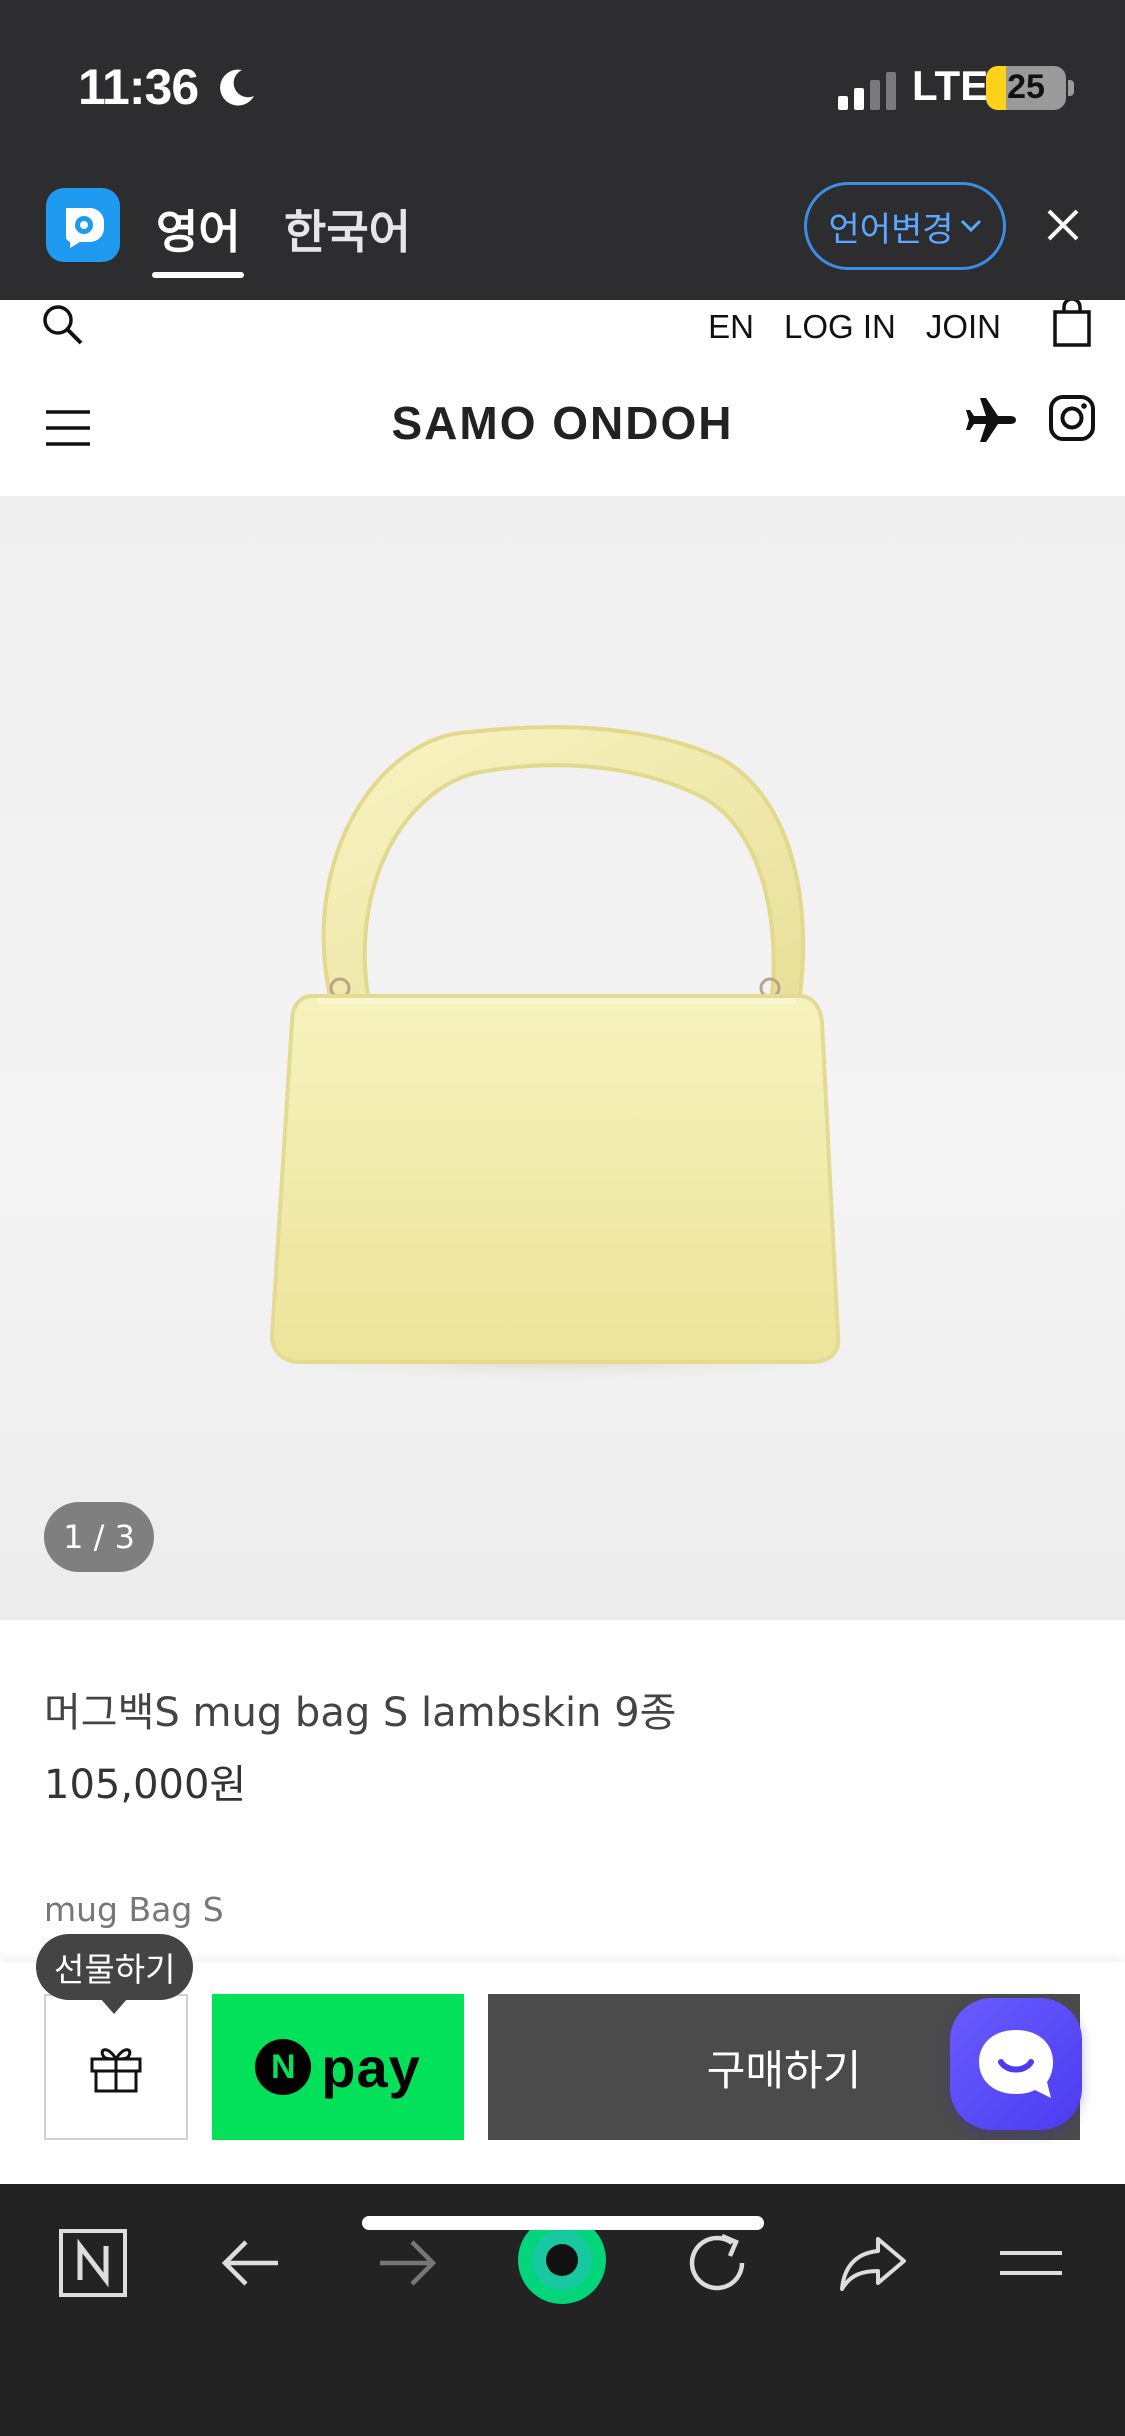 This screenshot has width=1125, height=2436. Describe the element at coordinates (371, 2067) in the screenshot. I see `npay-label: pay` at that location.